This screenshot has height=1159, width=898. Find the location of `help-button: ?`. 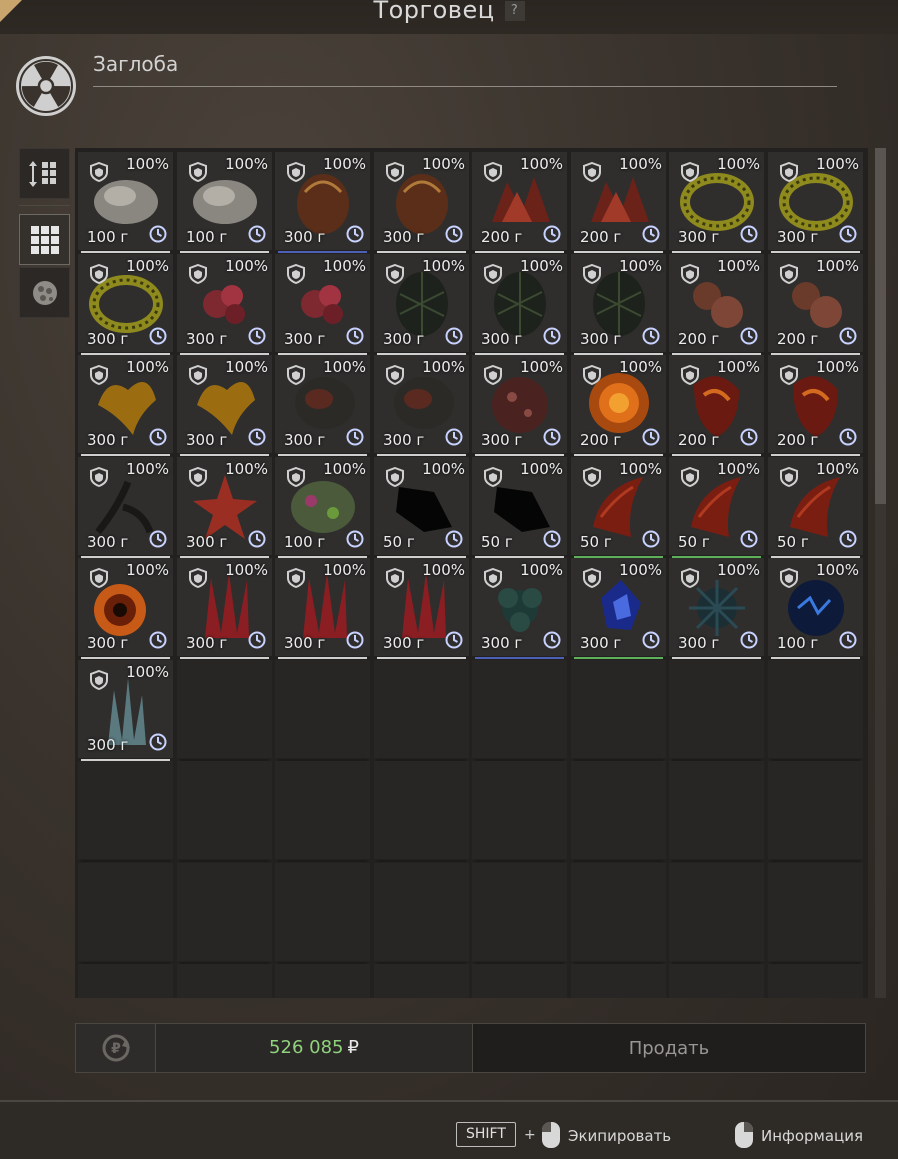

help-button: ? is located at coordinates (514, 11).